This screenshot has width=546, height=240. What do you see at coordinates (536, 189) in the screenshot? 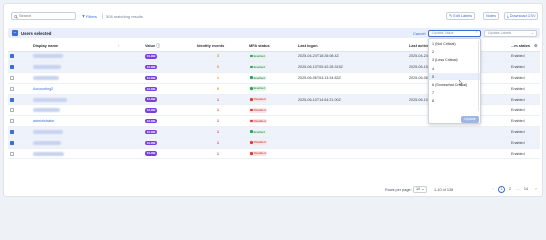
I see `next-page-button: ›` at bounding box center [536, 189].